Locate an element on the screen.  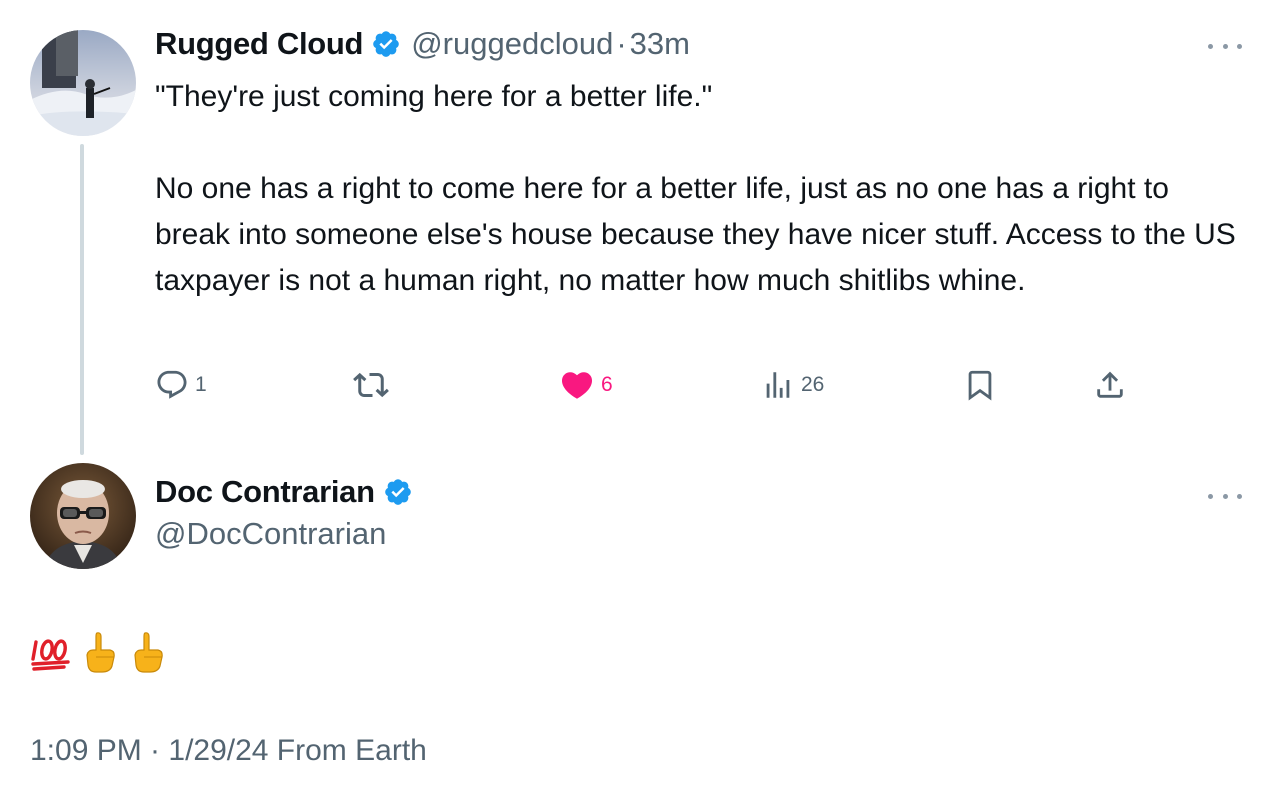
parent-tweet-header: Rugged Cloud @ruggedcloud · 33m is located at coordinates (422, 44).